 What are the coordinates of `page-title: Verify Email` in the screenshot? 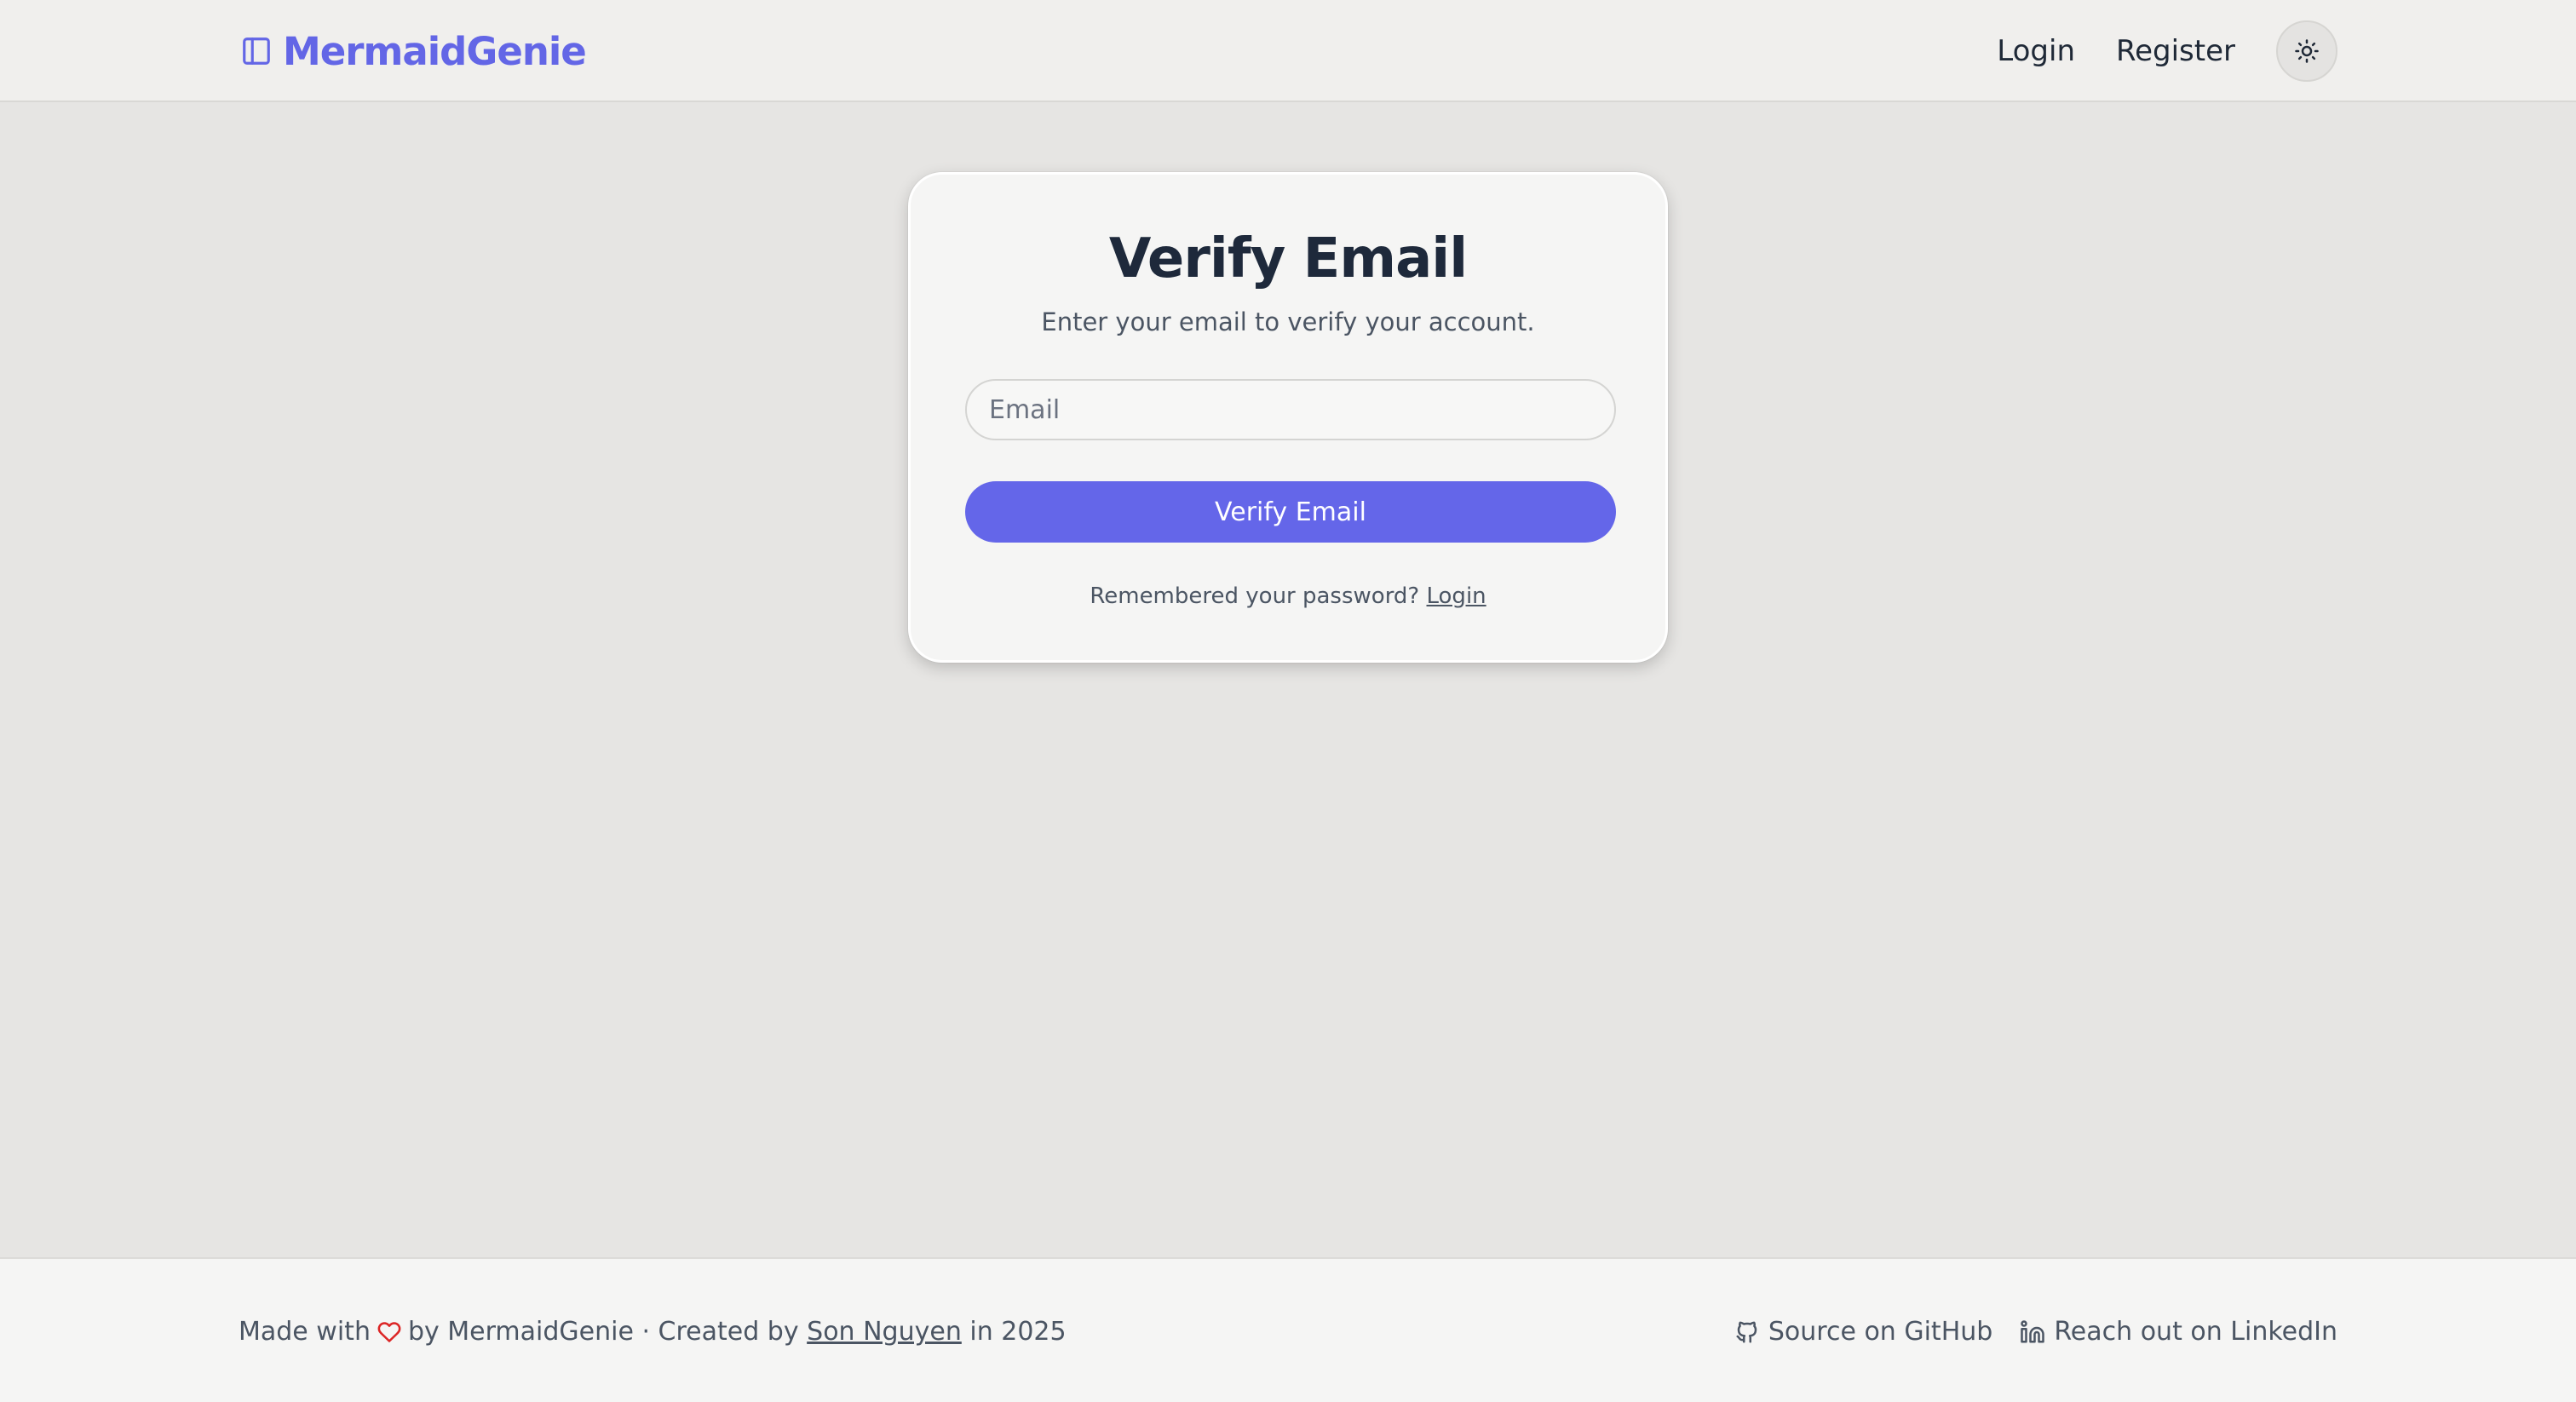 It's located at (1288, 258).